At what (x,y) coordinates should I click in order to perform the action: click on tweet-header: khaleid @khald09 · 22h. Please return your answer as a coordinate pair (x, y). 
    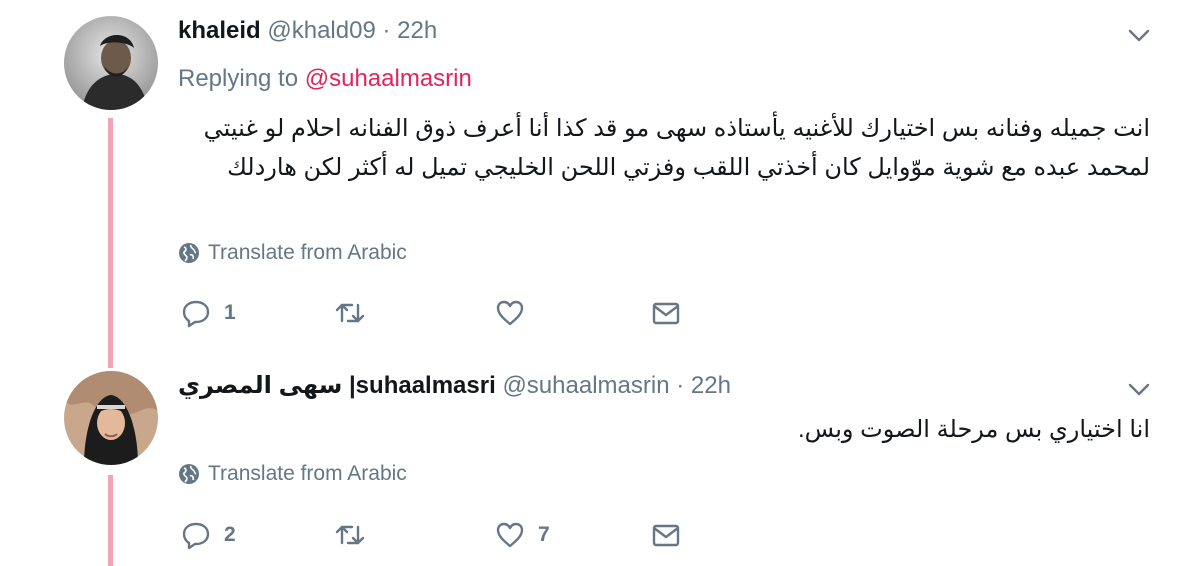
    Looking at the image, I should click on (307, 31).